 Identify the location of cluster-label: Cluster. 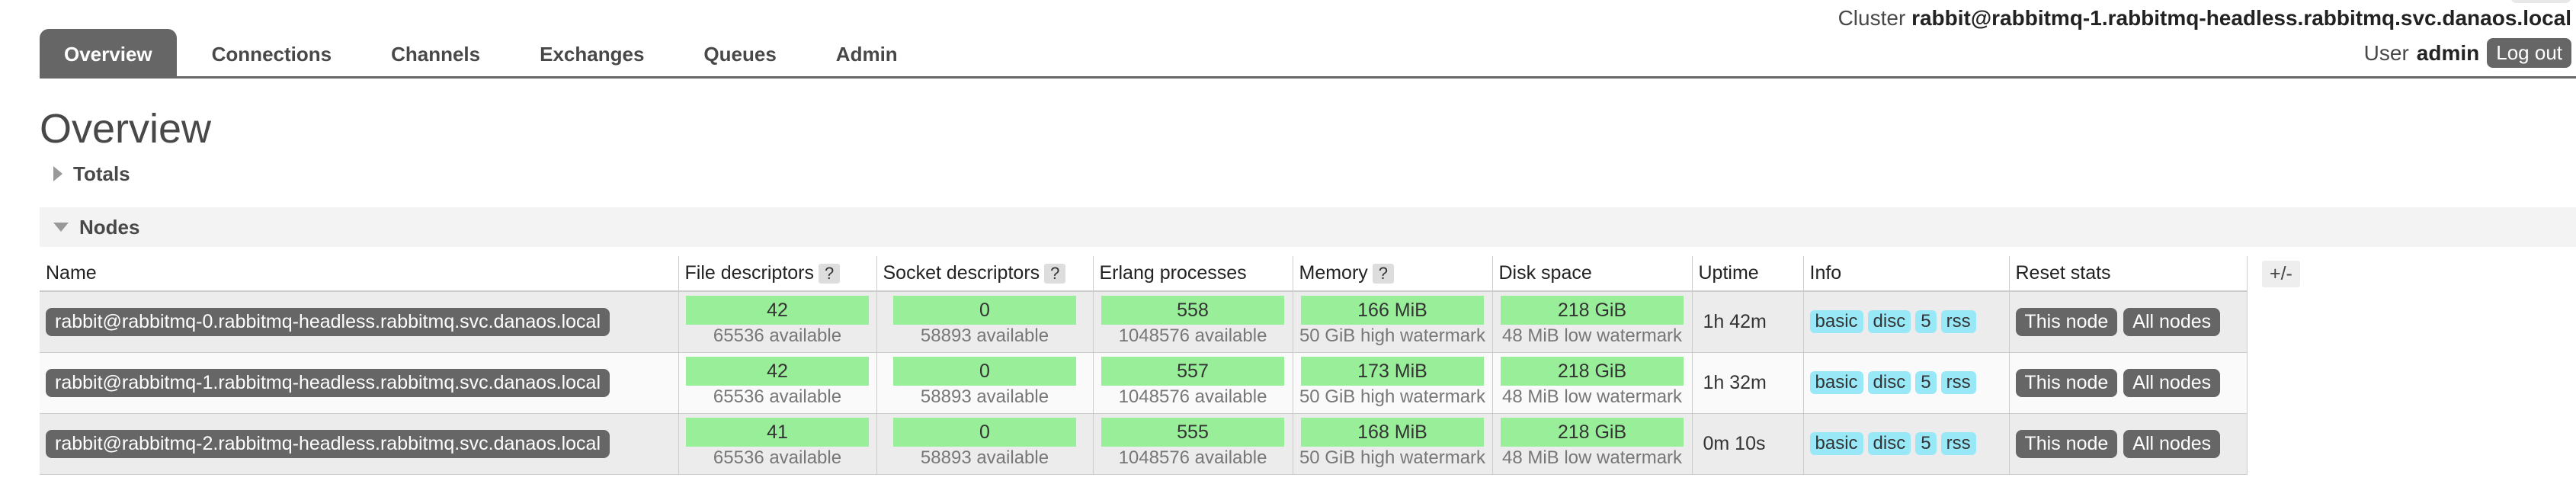
(1872, 18).